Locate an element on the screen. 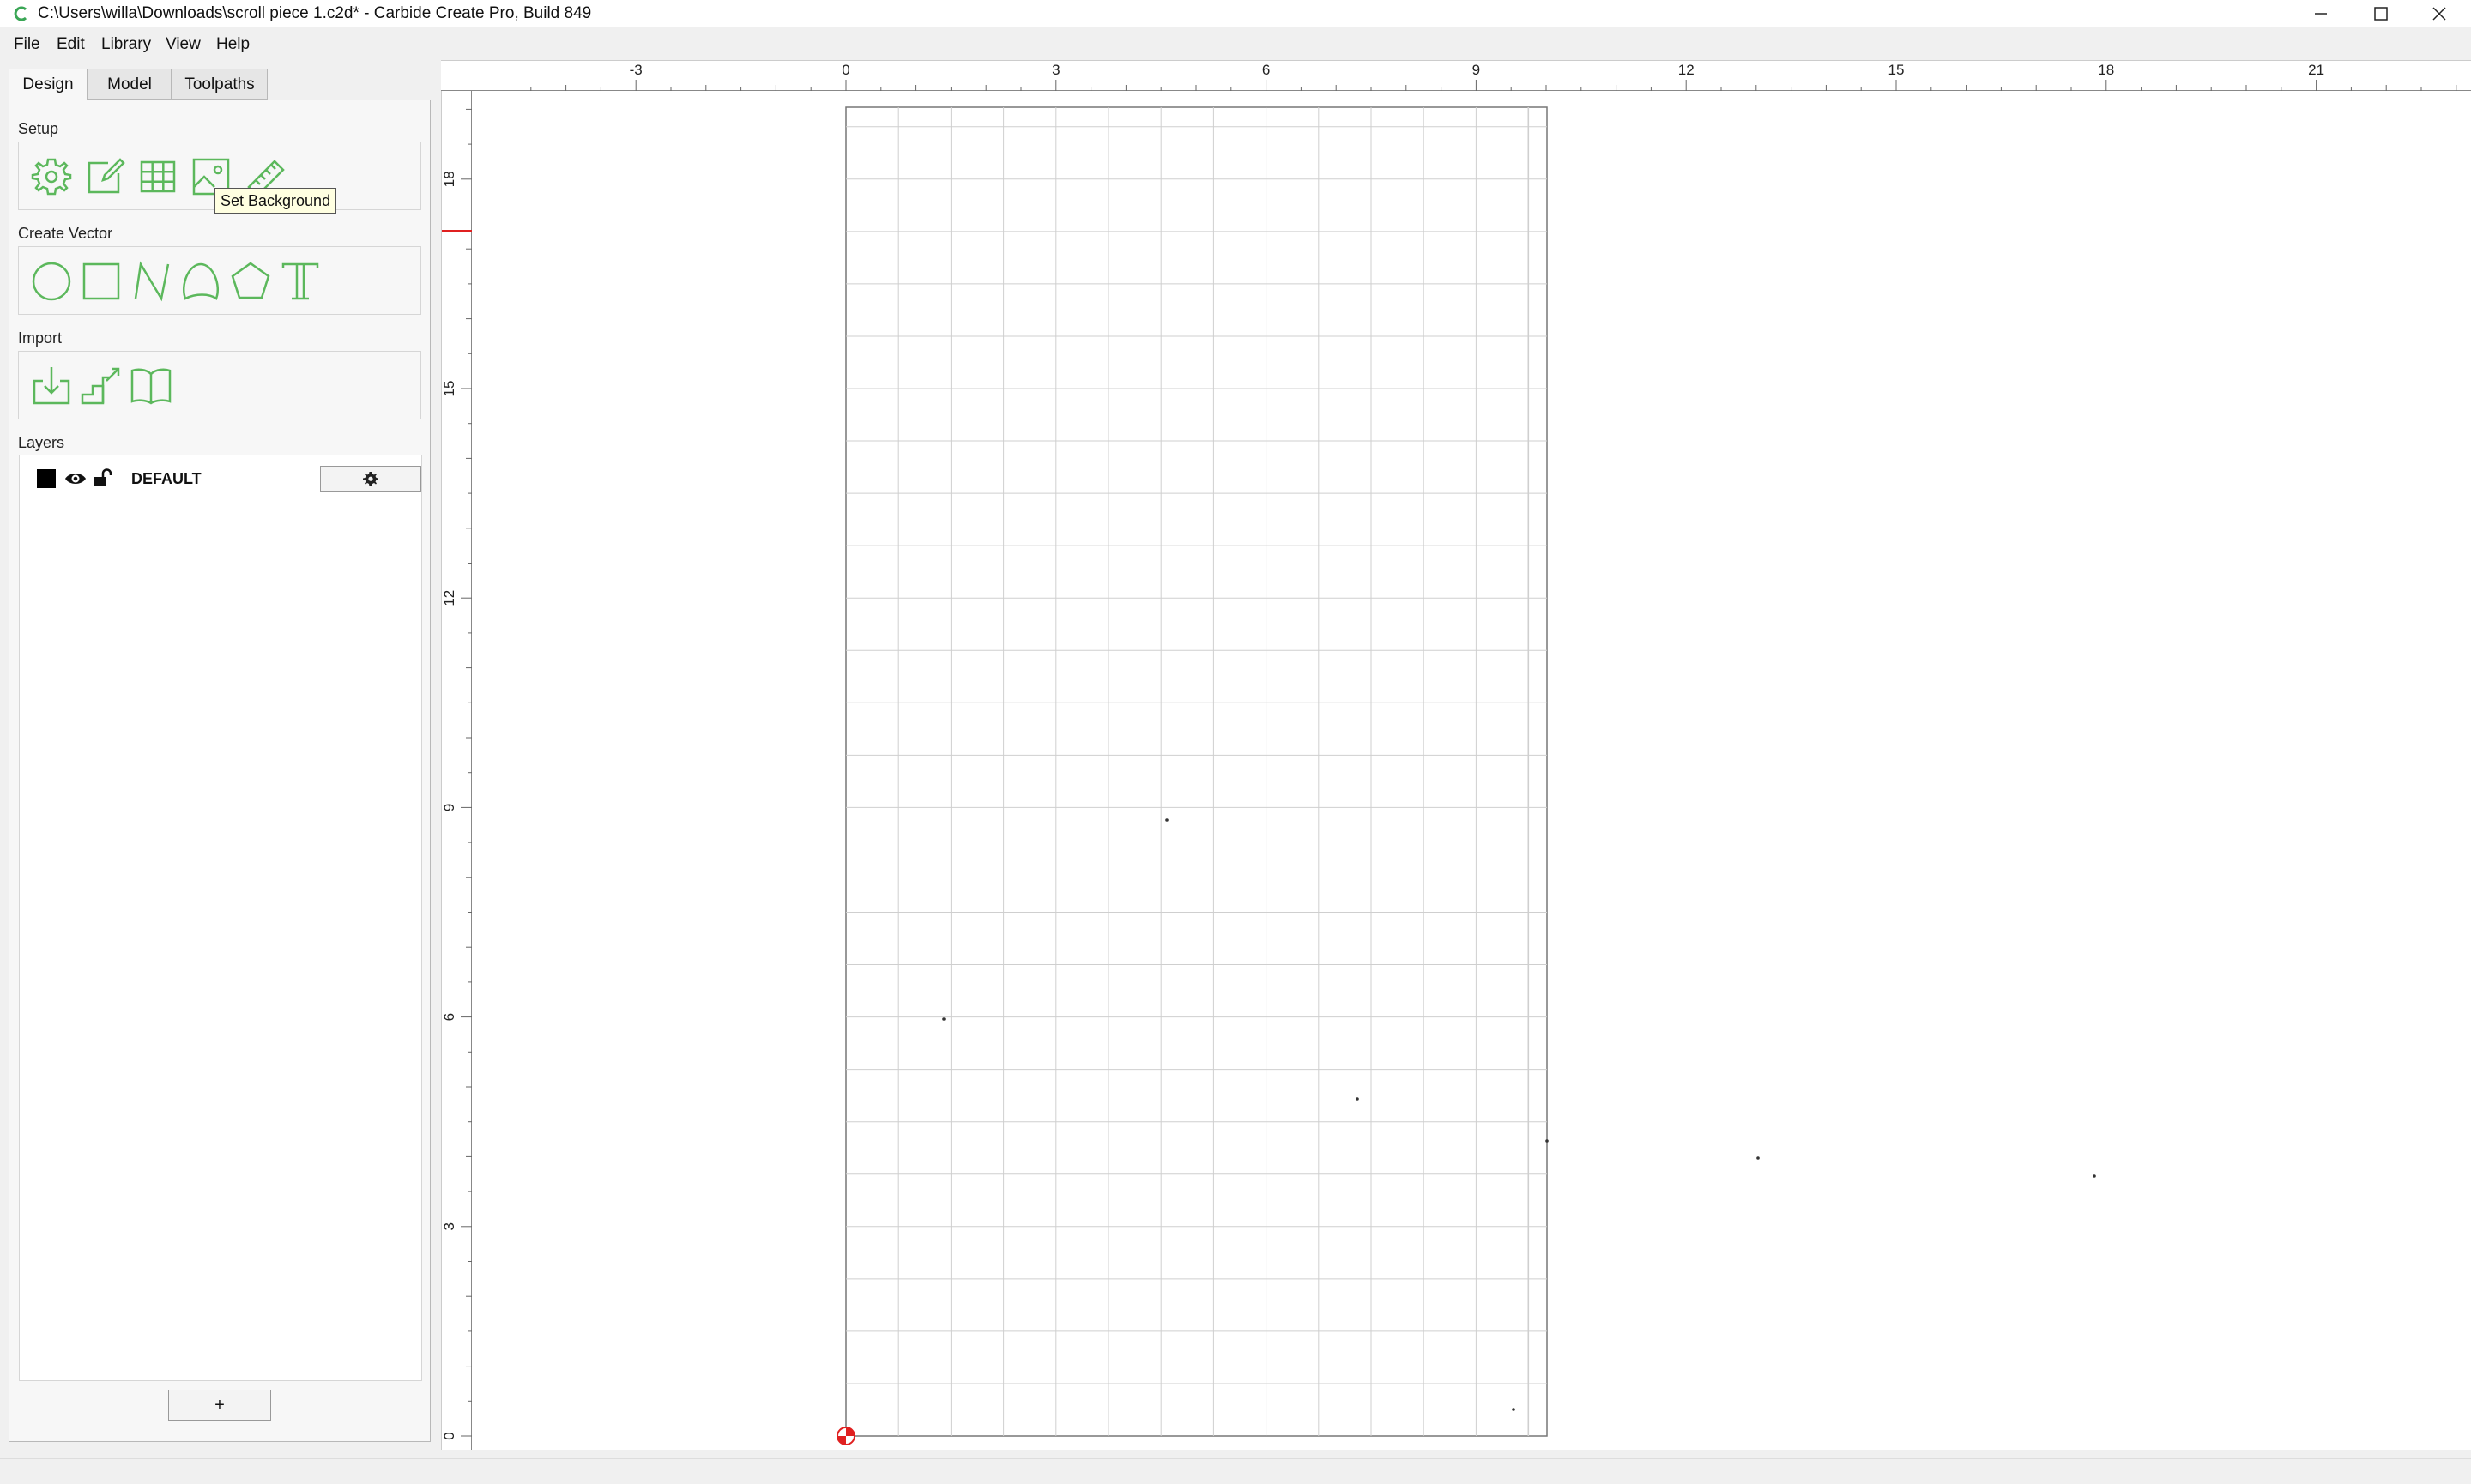  create-vector-toolbox is located at coordinates (219, 280).